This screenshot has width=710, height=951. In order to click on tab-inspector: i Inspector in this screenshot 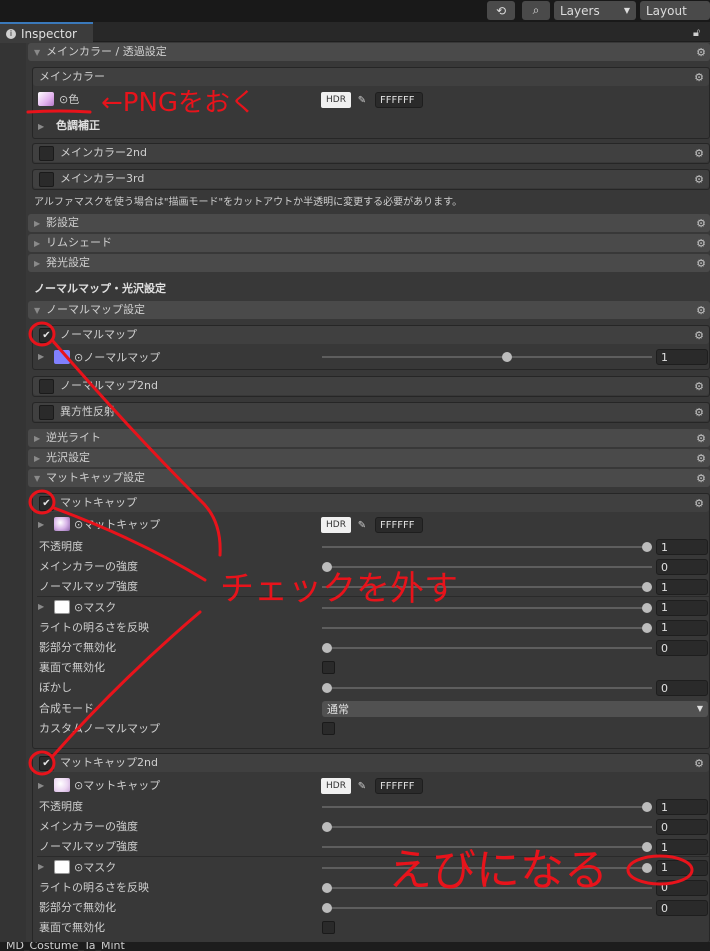, I will do `click(46, 32)`.